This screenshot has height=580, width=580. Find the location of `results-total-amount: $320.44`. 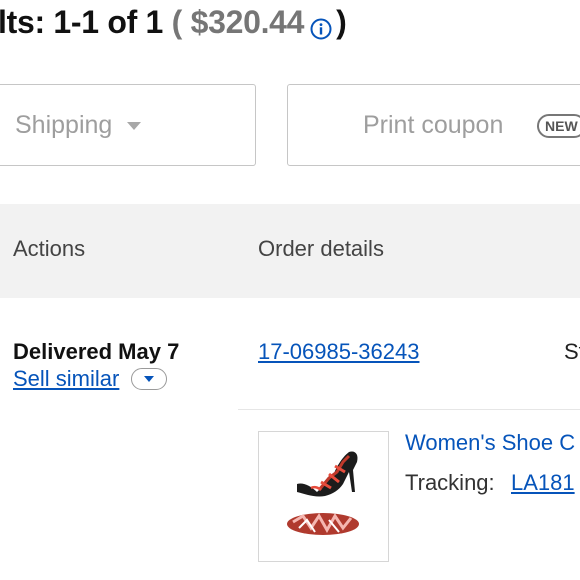

results-total-amount: $320.44 is located at coordinates (247, 22).